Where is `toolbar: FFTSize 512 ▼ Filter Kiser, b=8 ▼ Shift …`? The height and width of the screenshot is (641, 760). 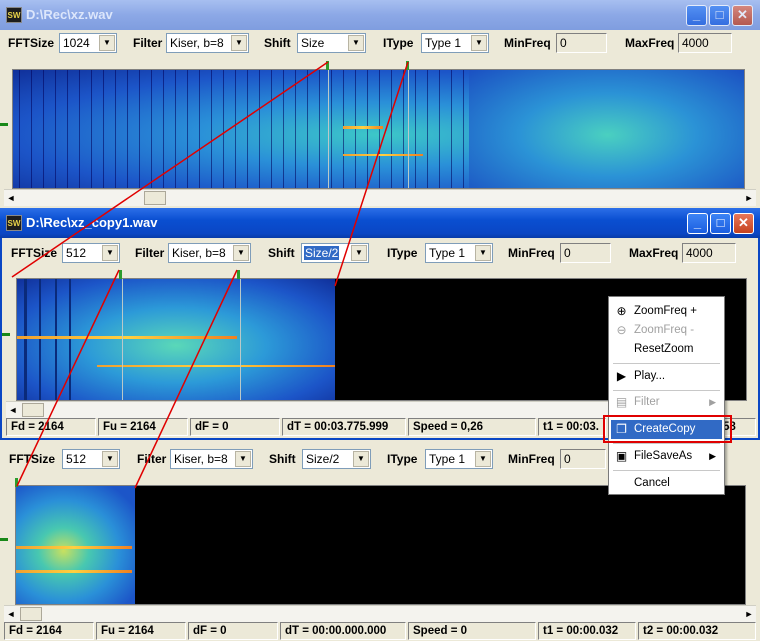 toolbar: FFTSize 512 ▼ Filter Kiser, b=8 ▼ Shift … is located at coordinates (380, 252).